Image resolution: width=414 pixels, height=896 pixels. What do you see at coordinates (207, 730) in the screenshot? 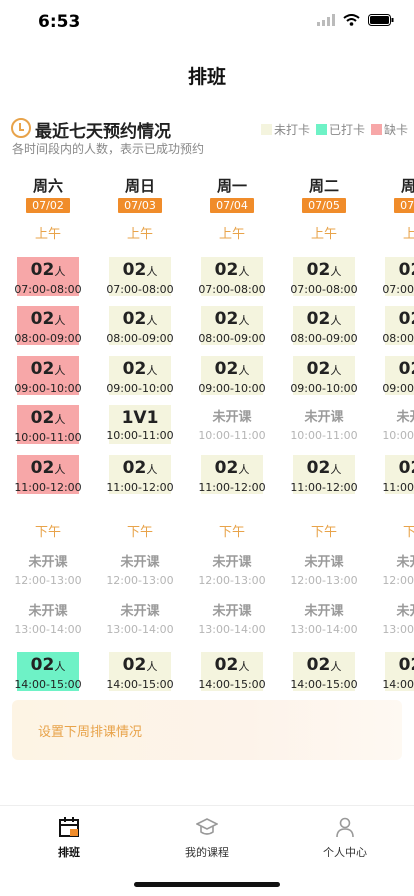
I see `set-next-week-button: 设置下周排课情况` at bounding box center [207, 730].